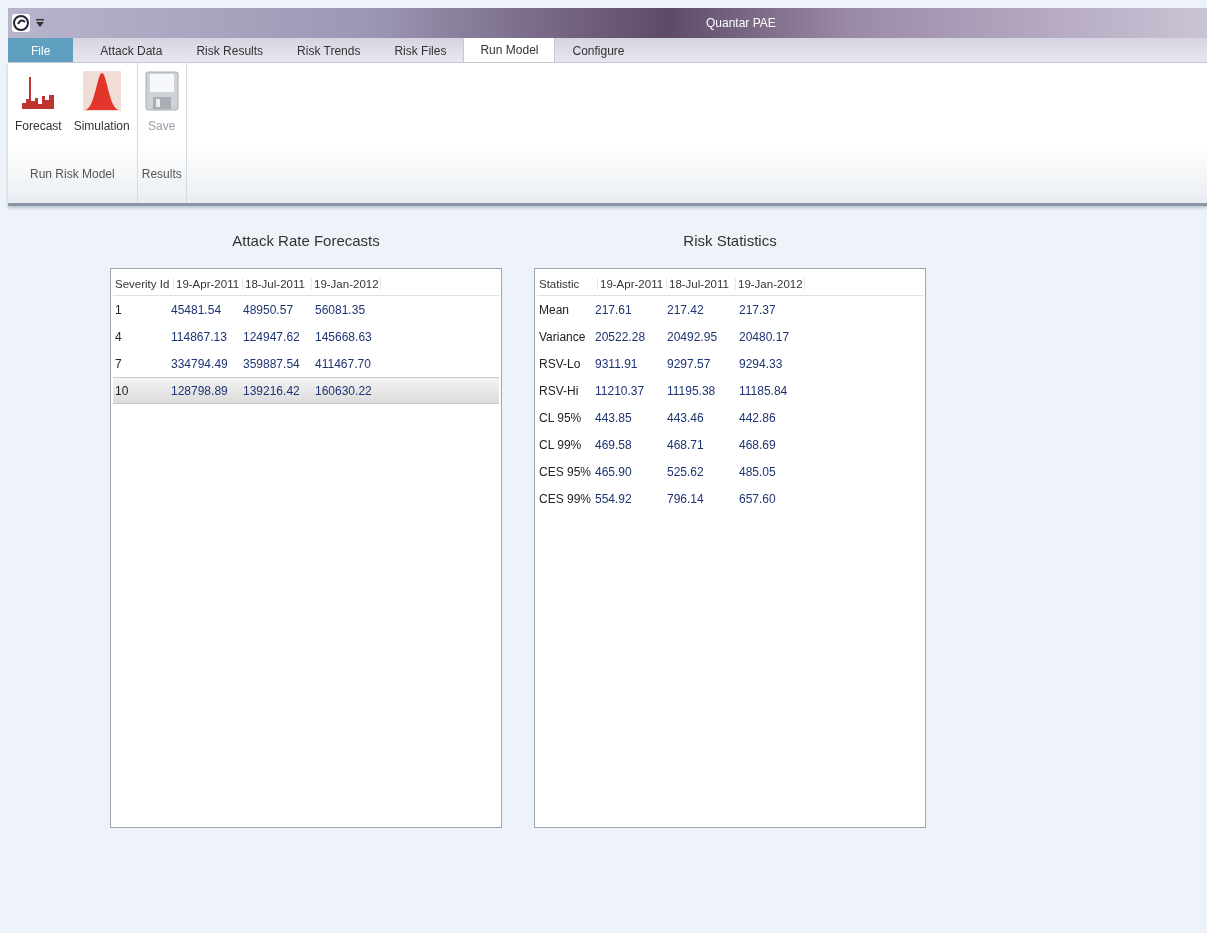  What do you see at coordinates (21, 23) in the screenshot?
I see `app-logo-icon` at bounding box center [21, 23].